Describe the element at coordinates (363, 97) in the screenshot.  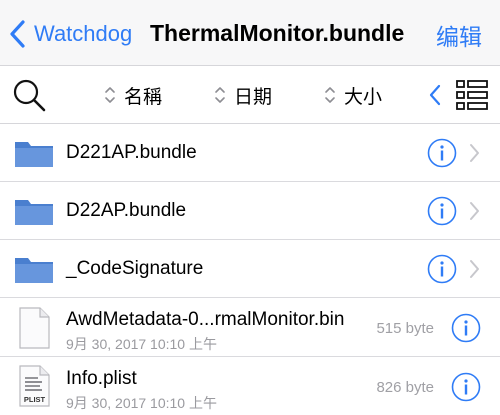
I see `sort-by-size-label: 大小` at that location.